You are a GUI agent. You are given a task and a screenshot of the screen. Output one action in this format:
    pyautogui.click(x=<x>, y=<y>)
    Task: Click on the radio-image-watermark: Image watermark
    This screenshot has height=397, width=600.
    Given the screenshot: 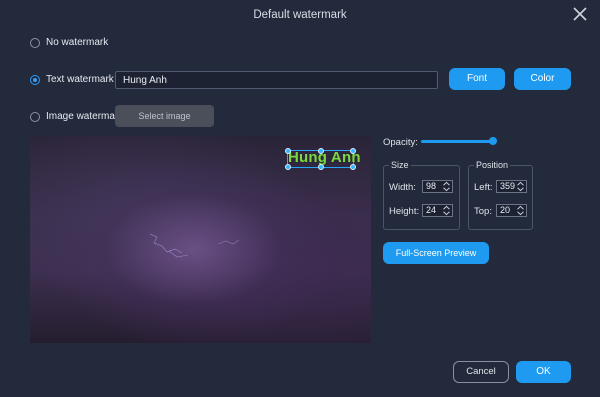 What is the action you would take?
    pyautogui.click(x=76, y=116)
    